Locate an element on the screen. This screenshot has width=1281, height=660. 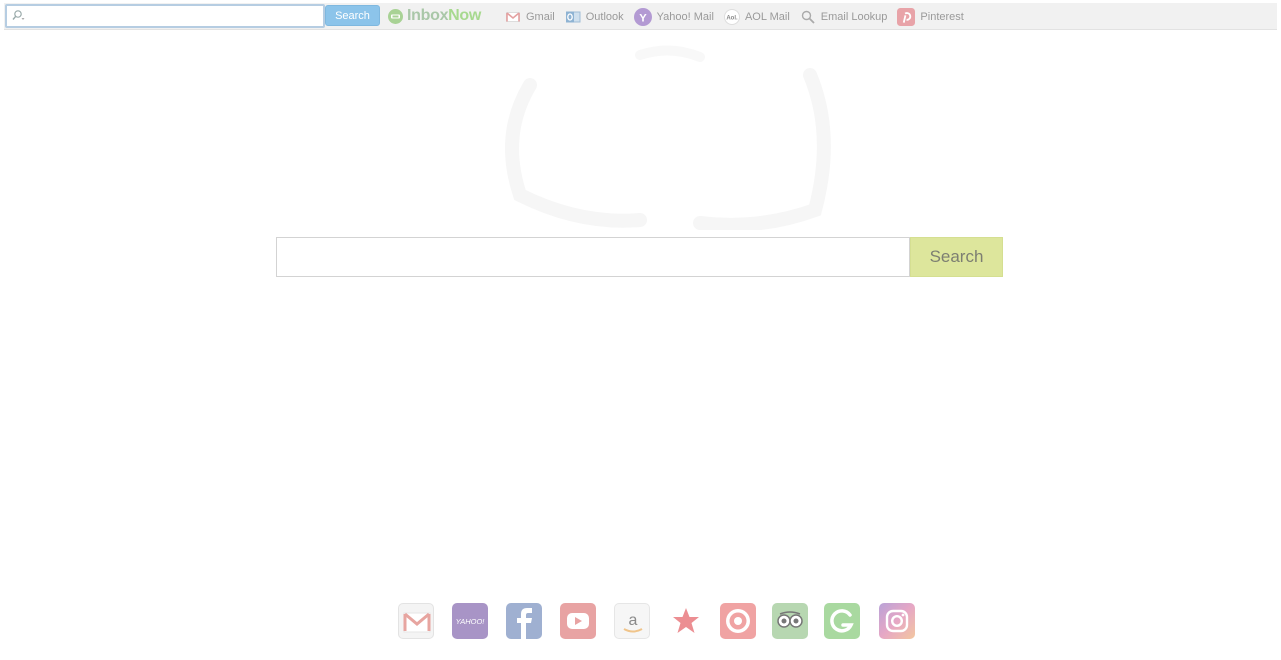
amazon-tile-label: a is located at coordinates (633, 620).